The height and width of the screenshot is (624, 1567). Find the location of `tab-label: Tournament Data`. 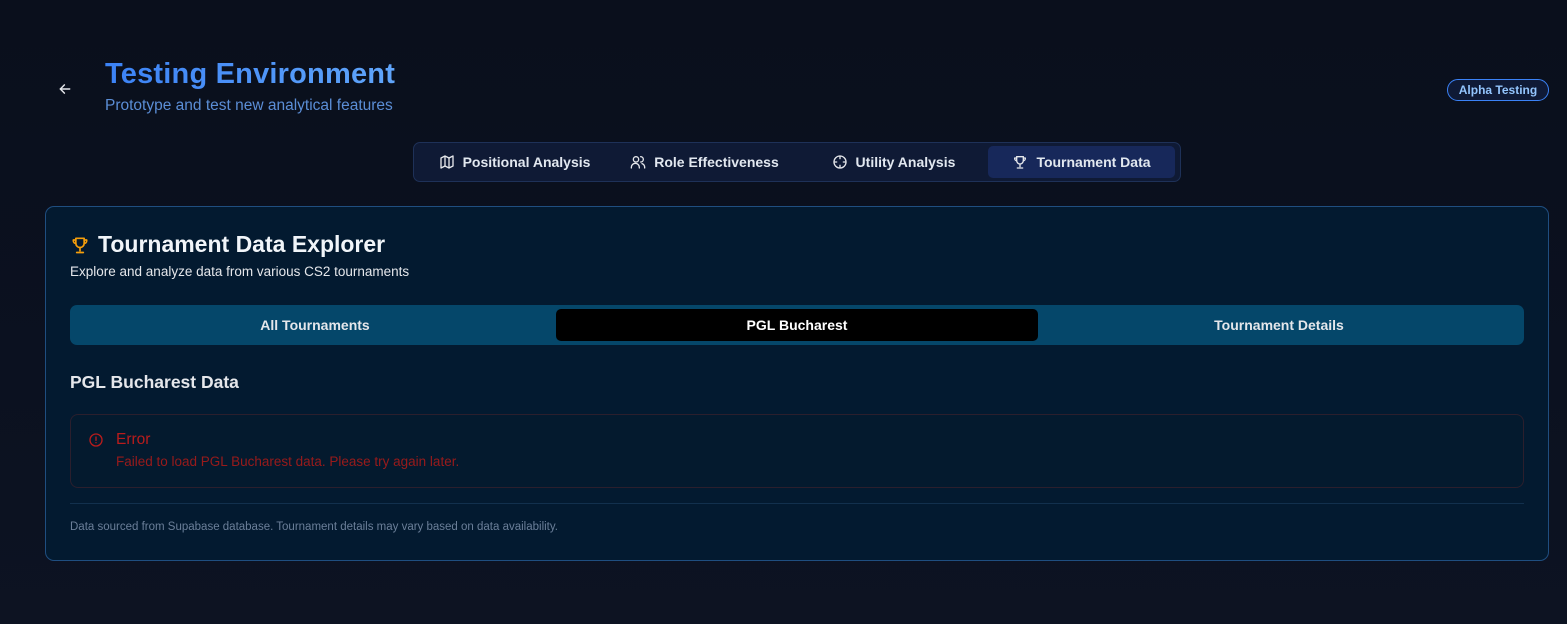

tab-label: Tournament Data is located at coordinates (1093, 162).